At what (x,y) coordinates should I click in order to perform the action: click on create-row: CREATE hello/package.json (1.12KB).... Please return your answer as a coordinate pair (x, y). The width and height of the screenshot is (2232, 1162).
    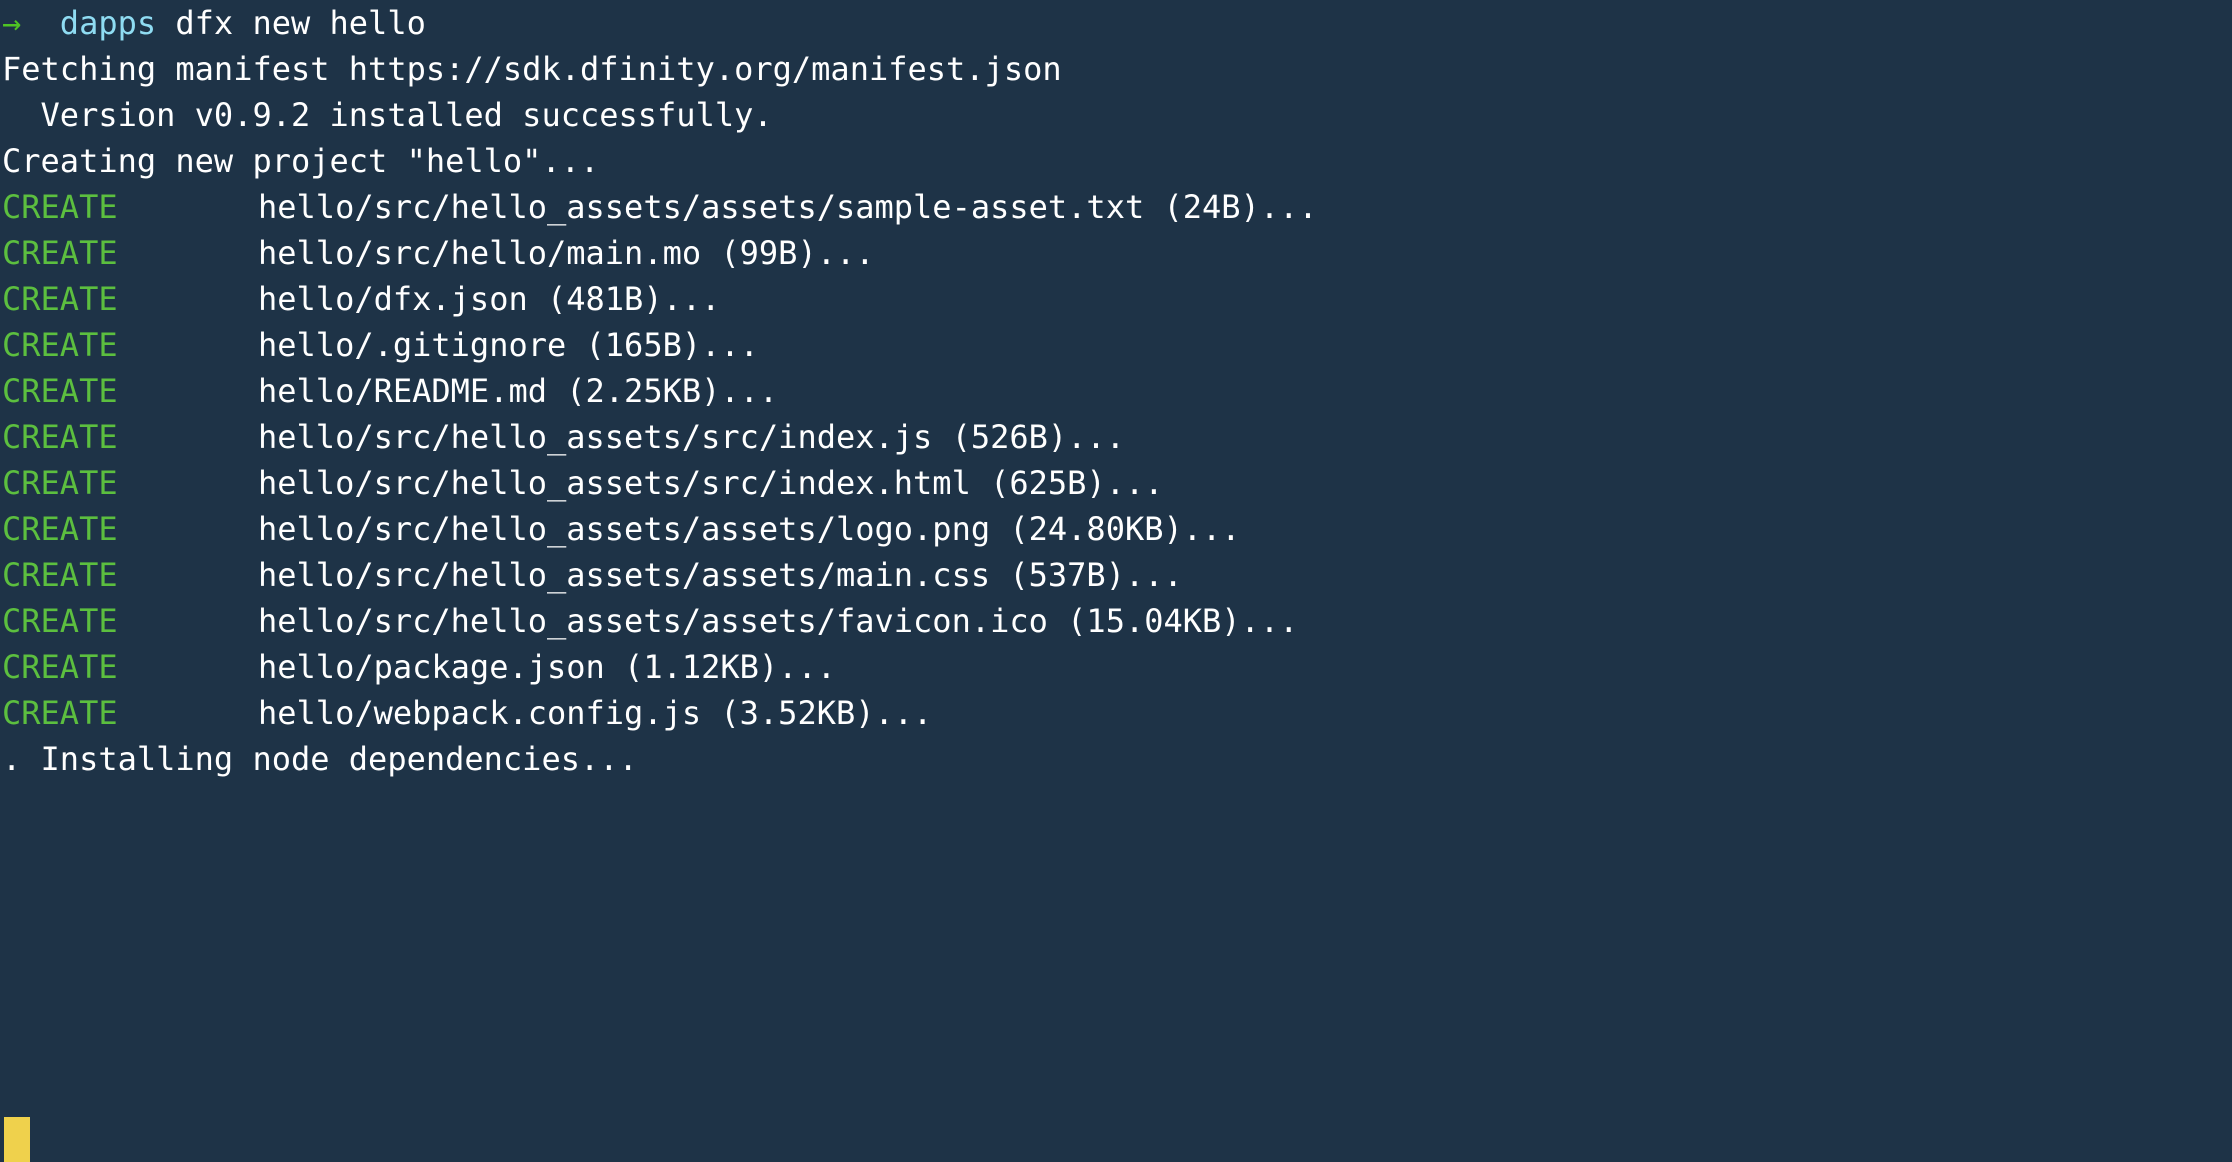
    Looking at the image, I should click on (1116, 667).